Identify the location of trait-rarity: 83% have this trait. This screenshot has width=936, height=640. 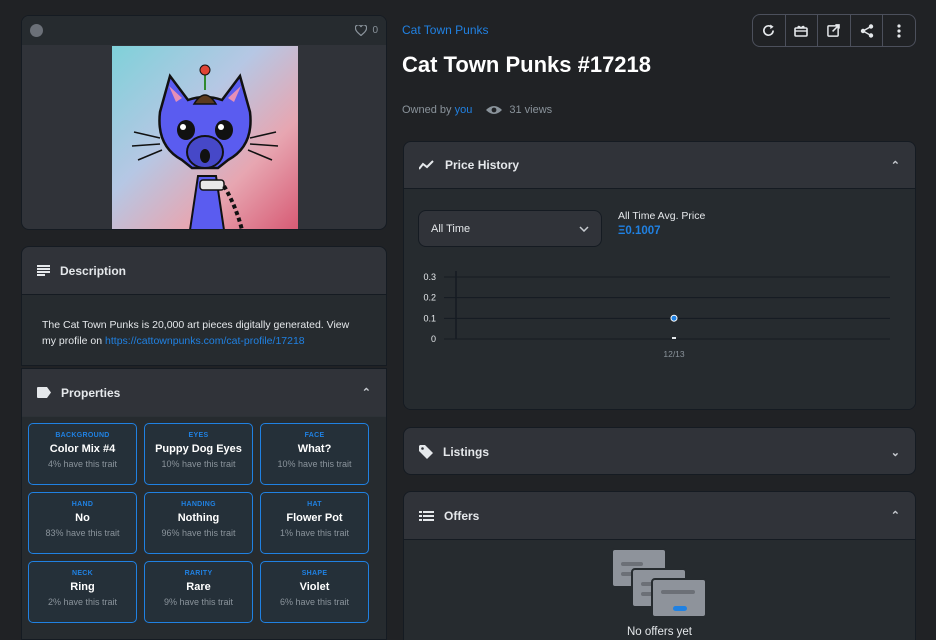
(82, 533).